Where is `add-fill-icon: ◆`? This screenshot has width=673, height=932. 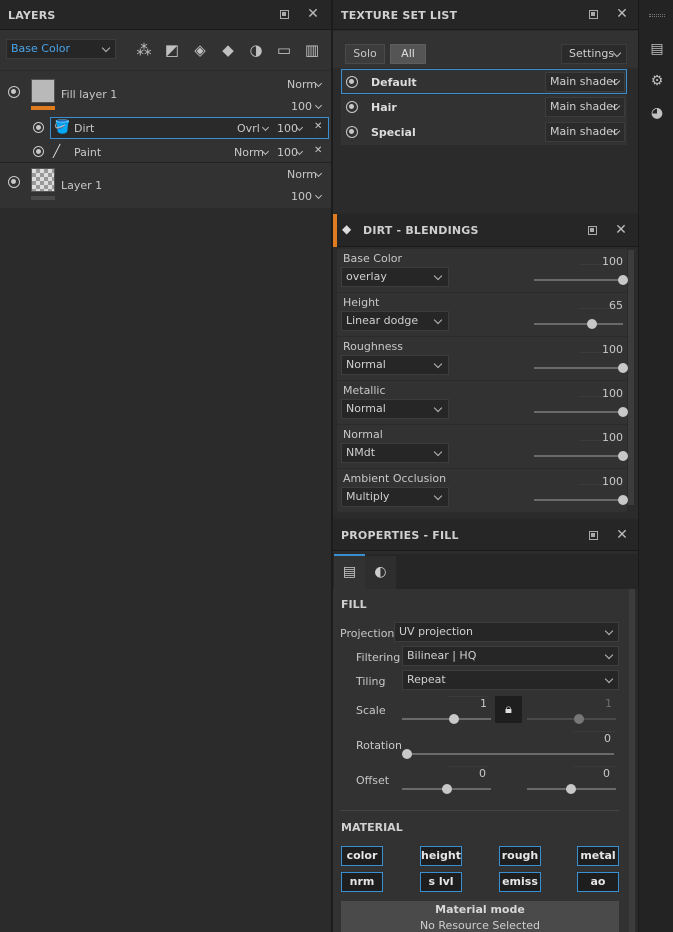
add-fill-icon: ◆ is located at coordinates (228, 50).